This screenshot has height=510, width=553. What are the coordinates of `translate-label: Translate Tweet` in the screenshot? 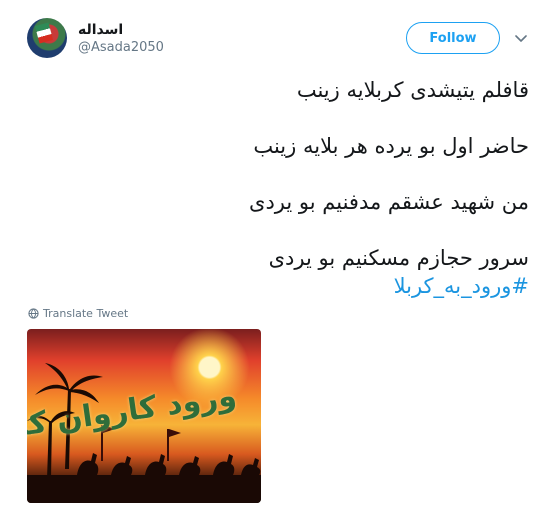 It's located at (86, 313).